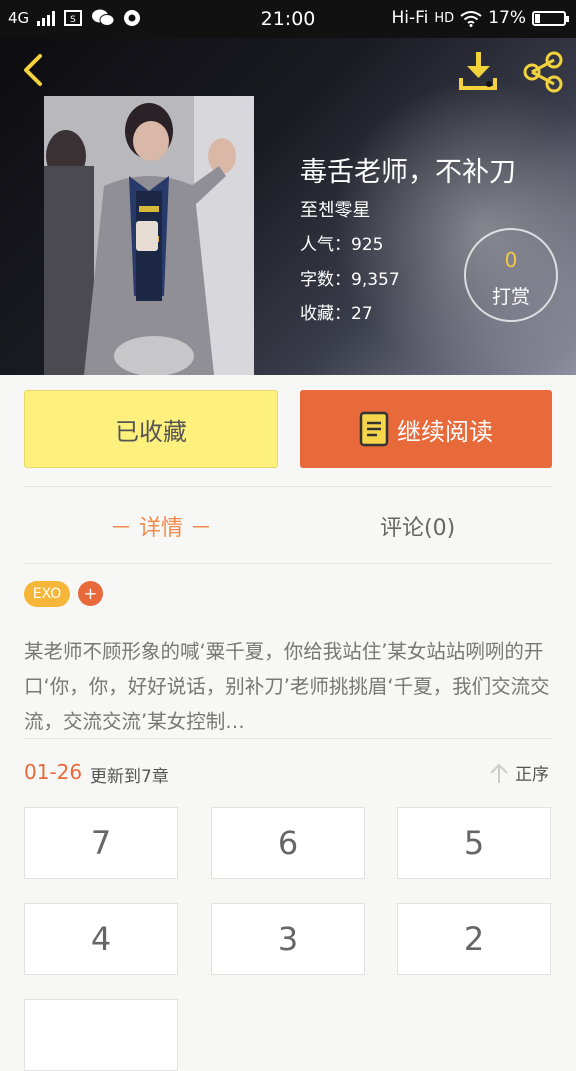  Describe the element at coordinates (362, 314) in the screenshot. I see `favorites-value: 27` at that location.